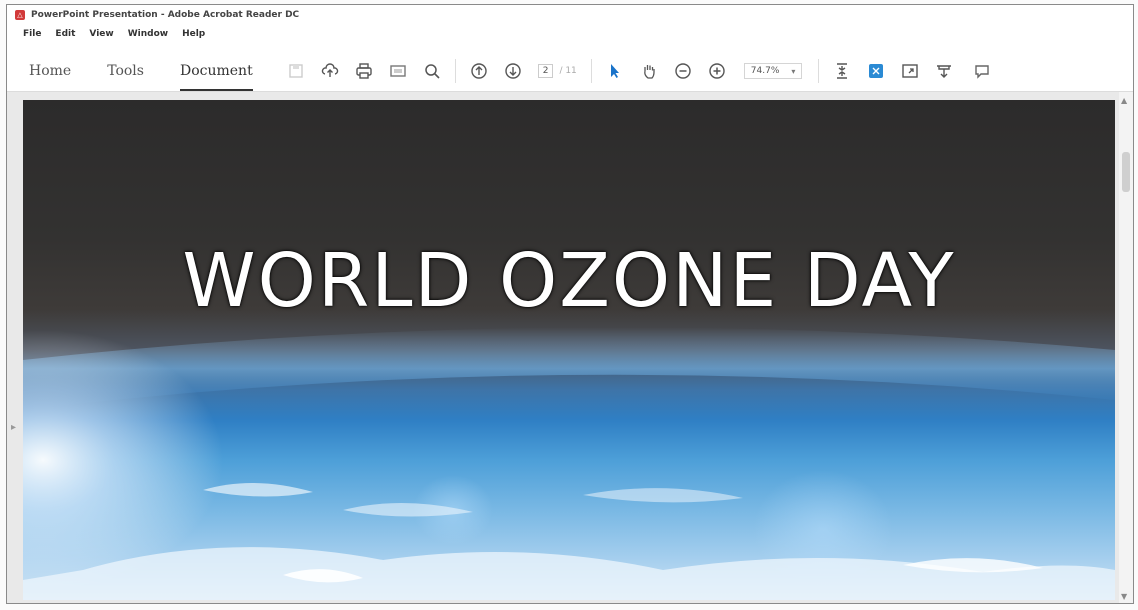 The image size is (1138, 610). I want to click on zoom-level-dropdown: 74.7% ▾, so click(773, 71).